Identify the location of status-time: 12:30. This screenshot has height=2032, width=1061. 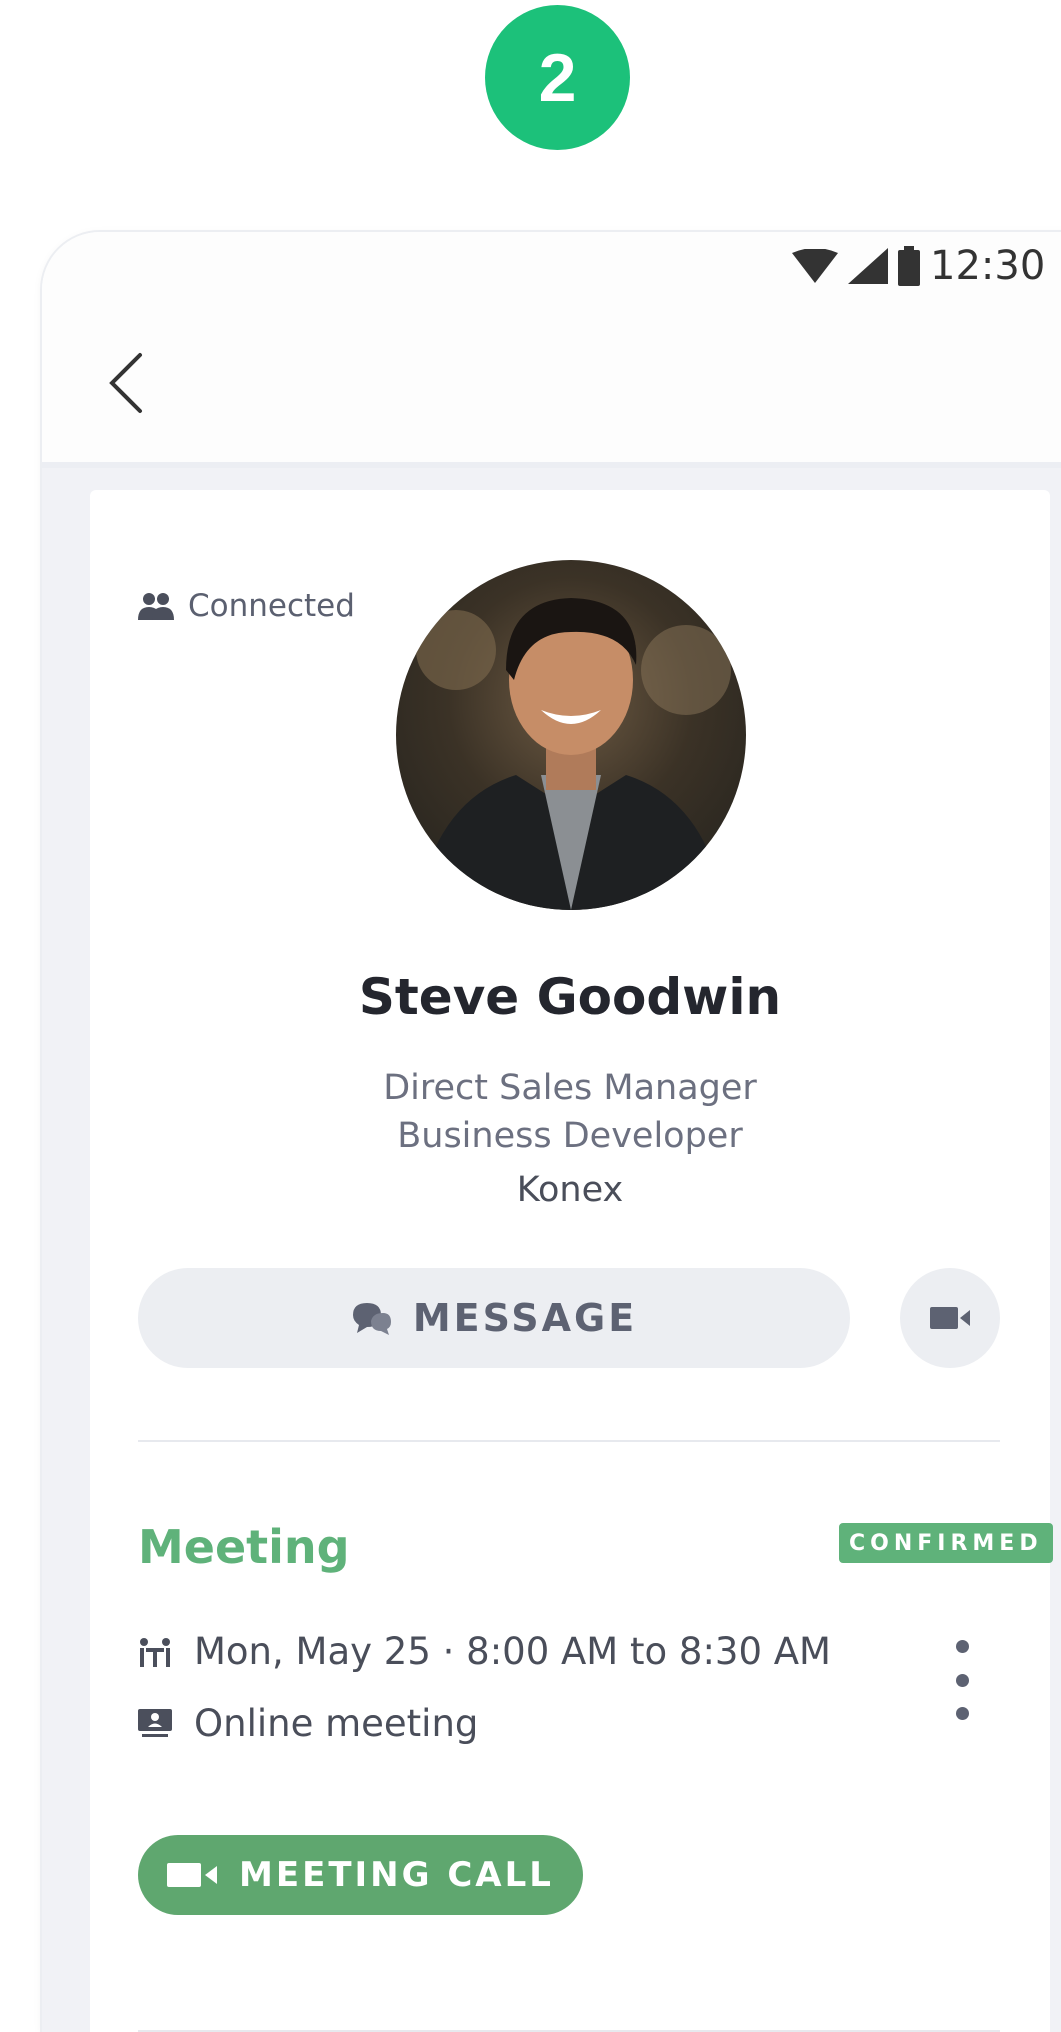
(988, 266).